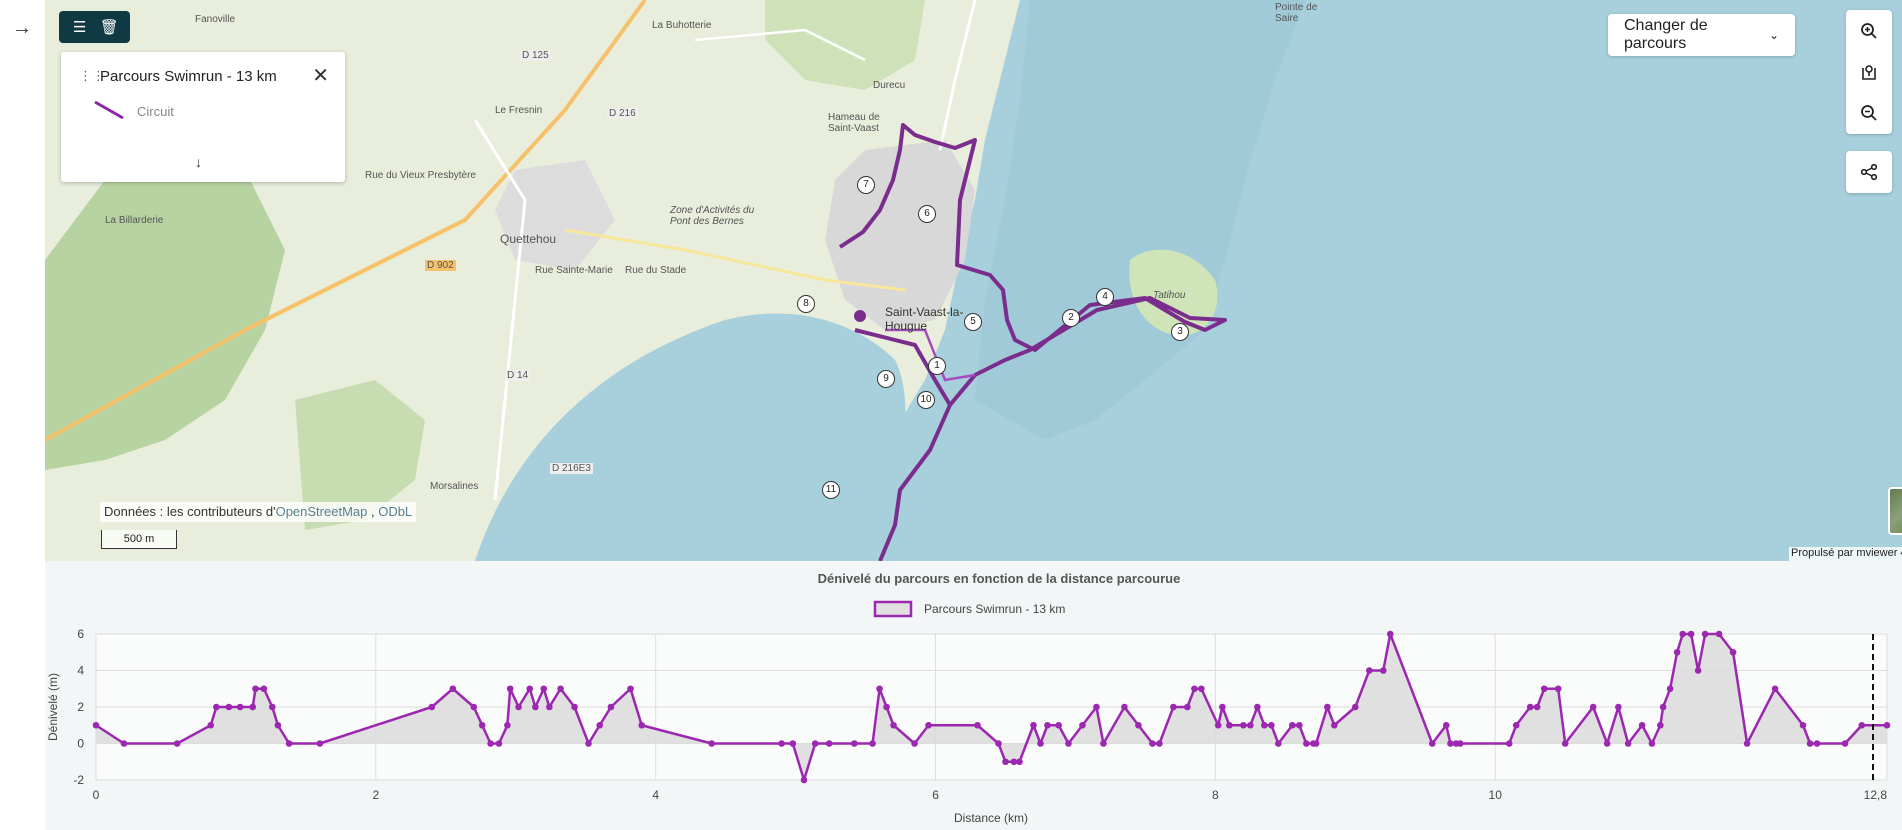 Image resolution: width=1902 pixels, height=830 pixels. I want to click on map-label: Rue du Stade, so click(656, 270).